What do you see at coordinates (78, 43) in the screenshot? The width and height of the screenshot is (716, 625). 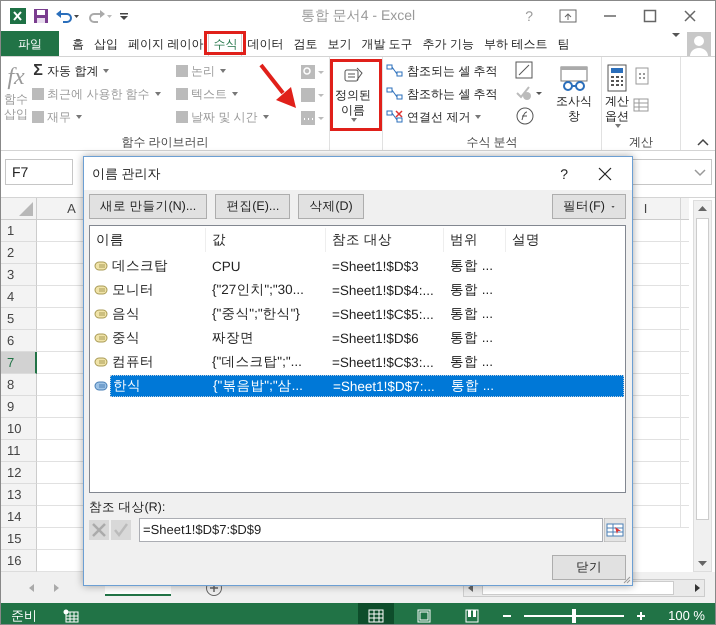 I see `ribbon-tab: 홈` at bounding box center [78, 43].